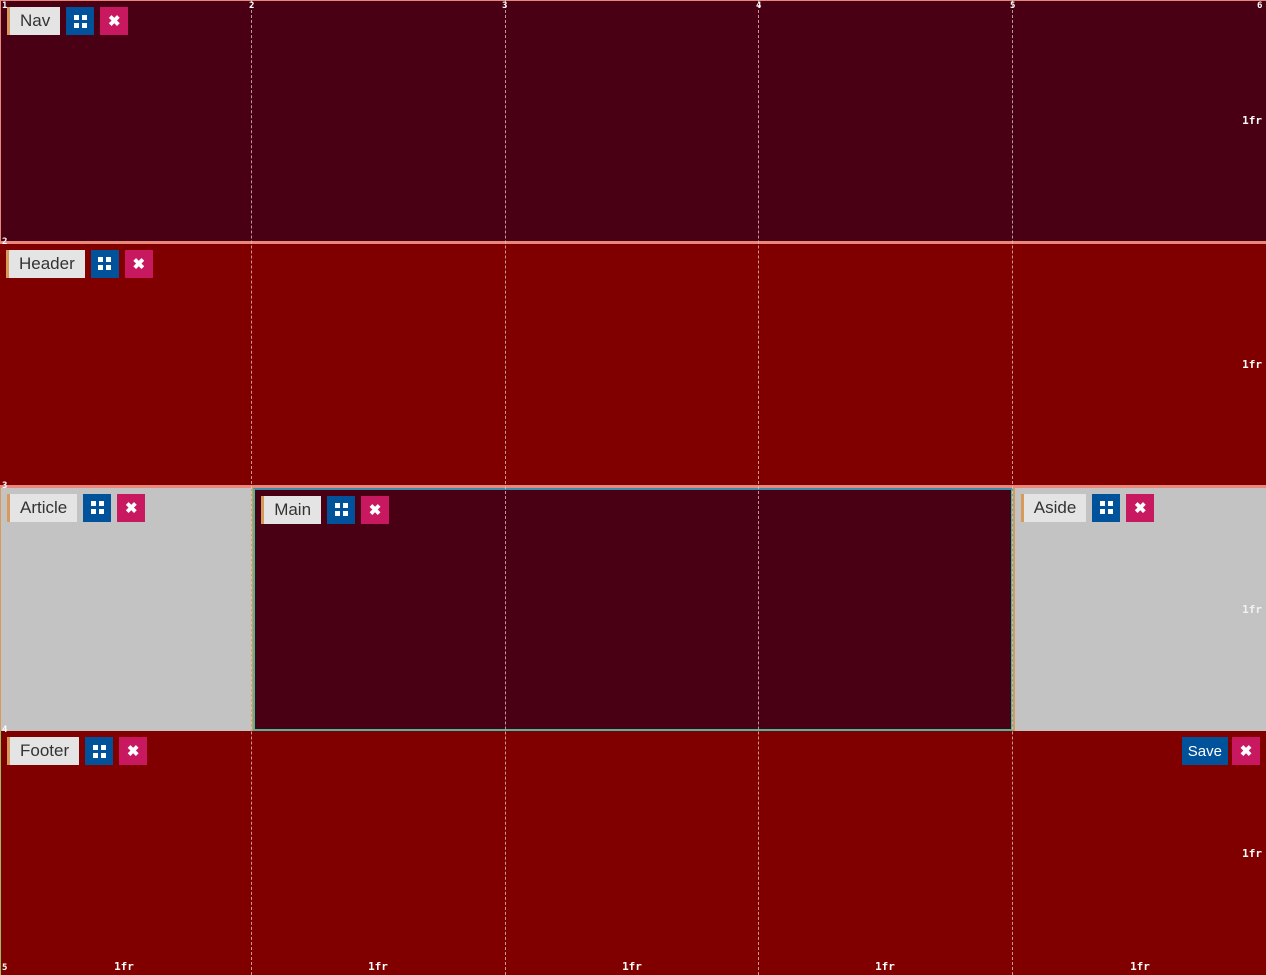 The image size is (1266, 975). Describe the element at coordinates (252, 6) in the screenshot. I see `column-line-number: 2` at that location.